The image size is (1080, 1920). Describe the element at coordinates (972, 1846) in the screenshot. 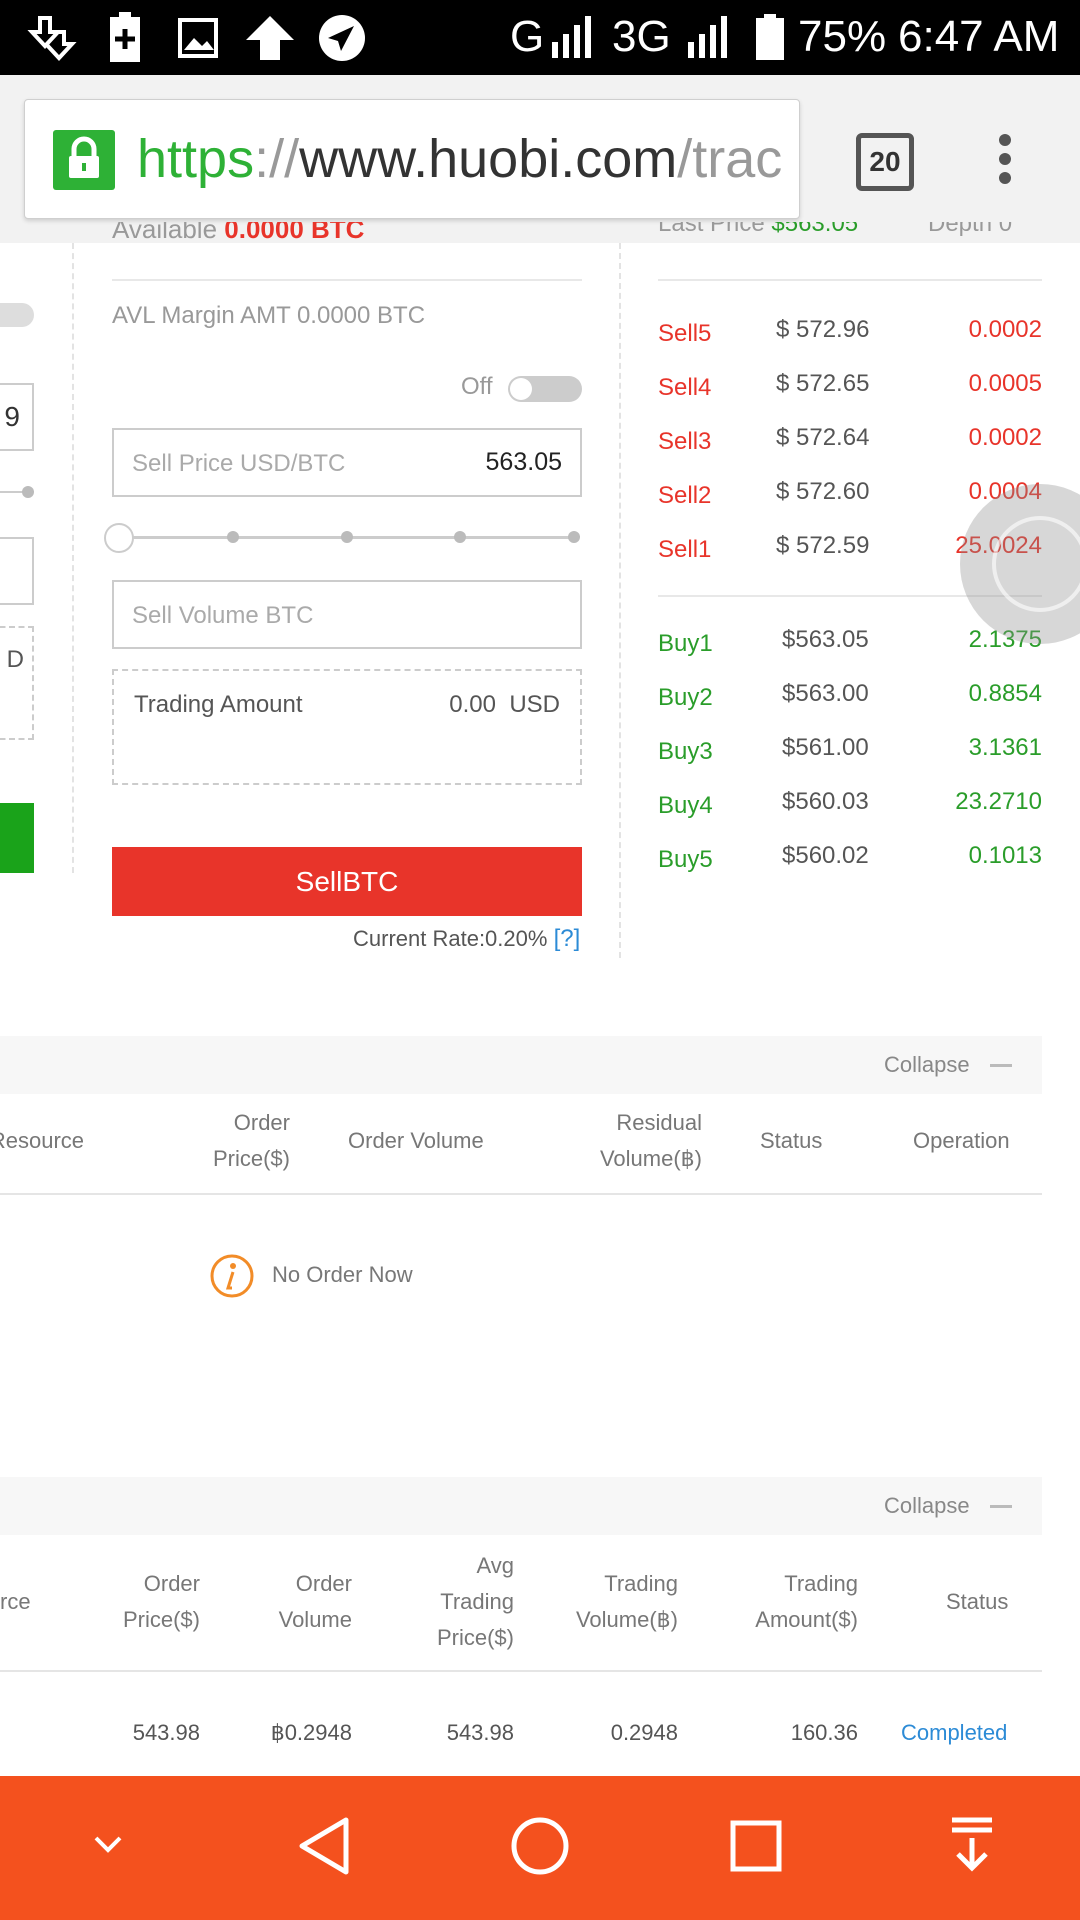

I see `dismiss-keyboard-icon` at that location.